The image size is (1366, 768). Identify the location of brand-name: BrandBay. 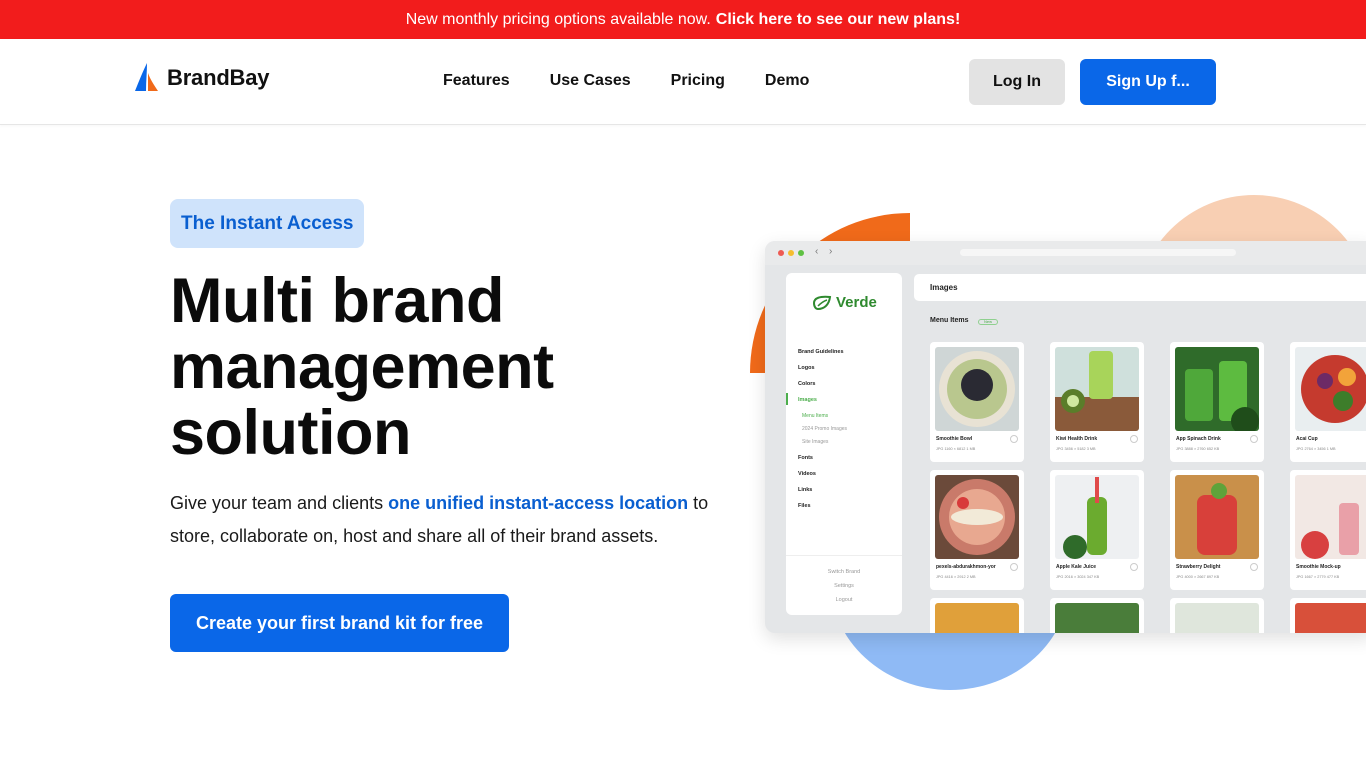
(218, 77).